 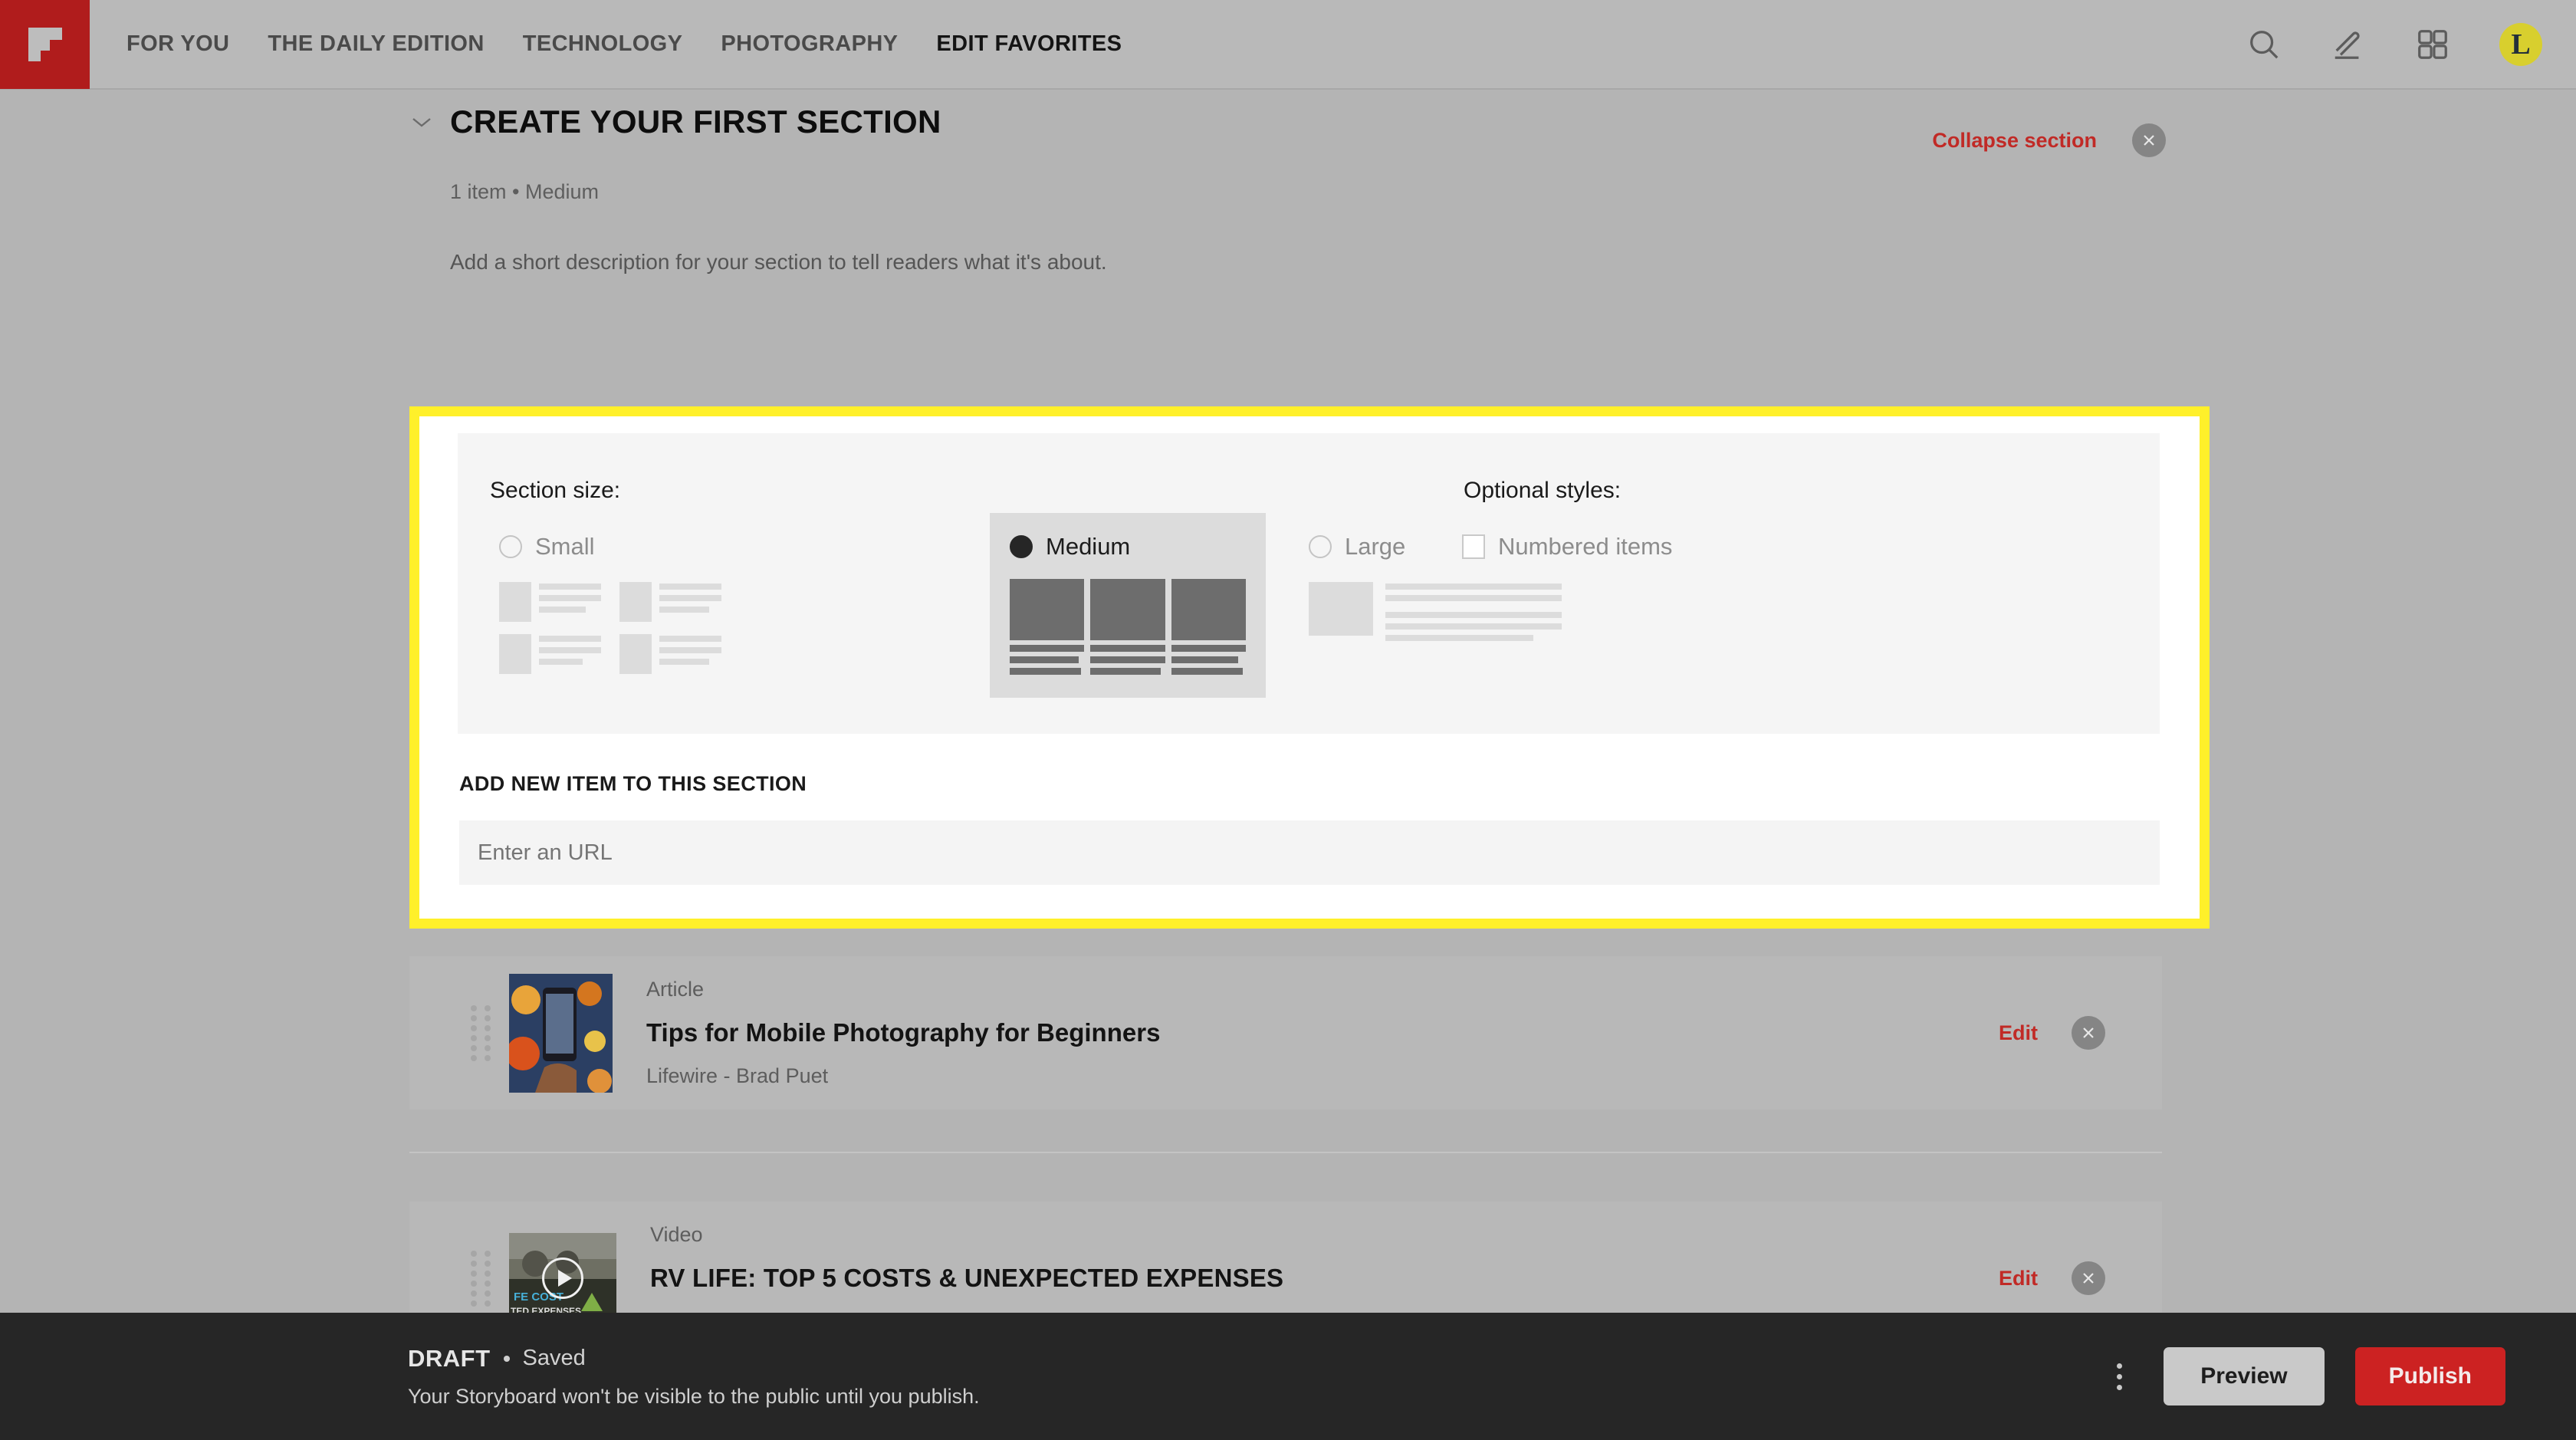 What do you see at coordinates (675, 989) in the screenshot?
I see `item-kind: Article` at bounding box center [675, 989].